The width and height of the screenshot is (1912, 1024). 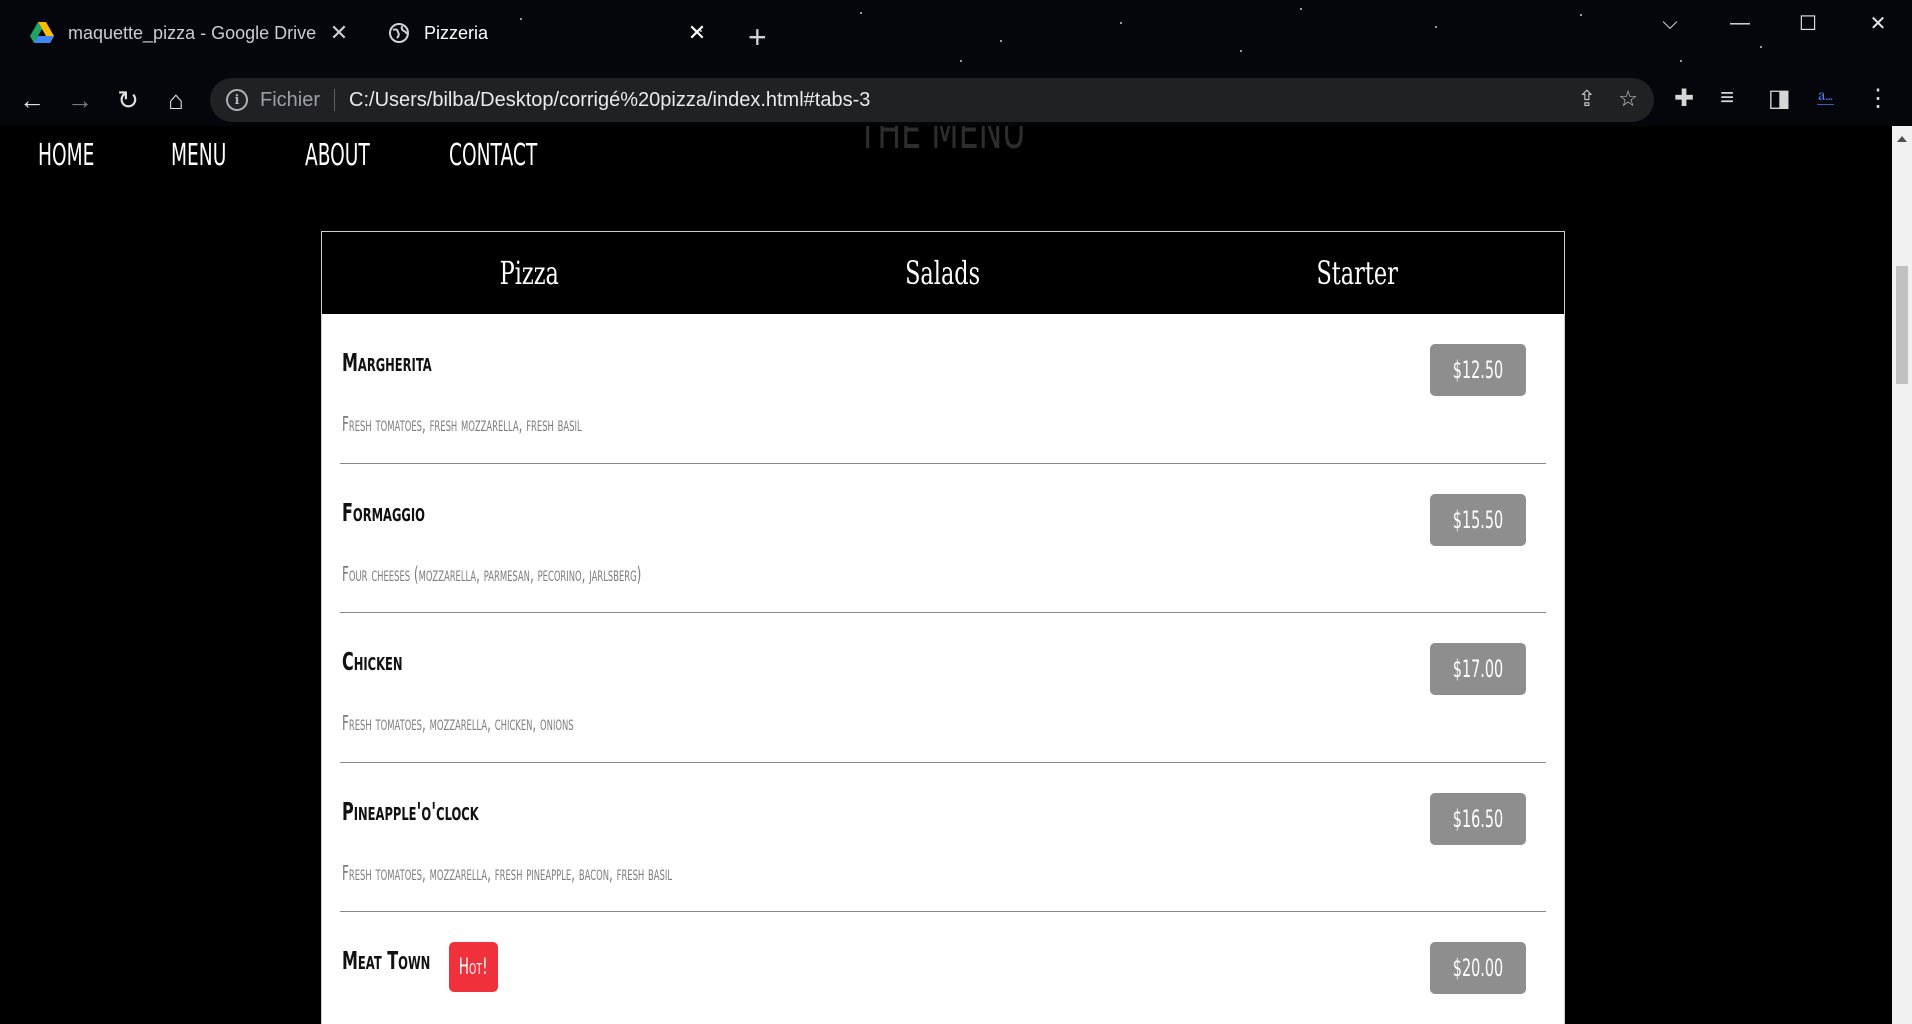 I want to click on menu-item: Meat Town Hot! $20.00, so click(x=943, y=968).